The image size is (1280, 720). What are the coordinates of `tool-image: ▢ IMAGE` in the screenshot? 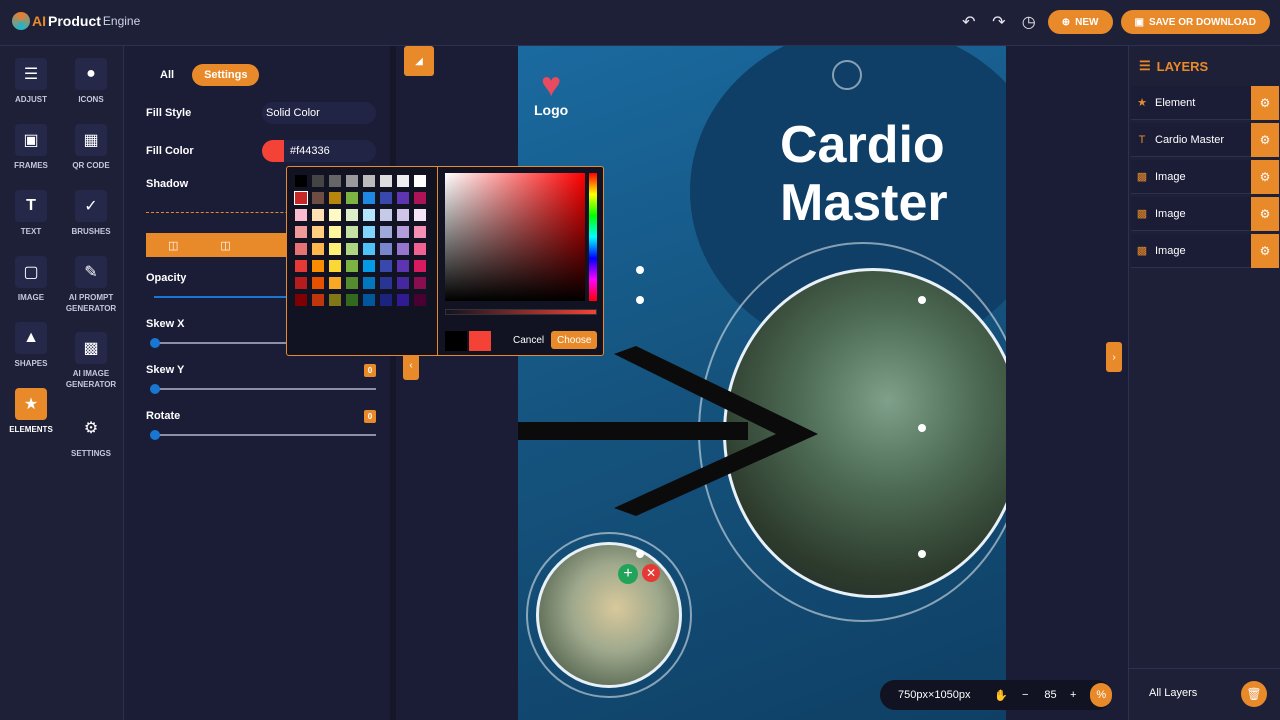 It's located at (31, 279).